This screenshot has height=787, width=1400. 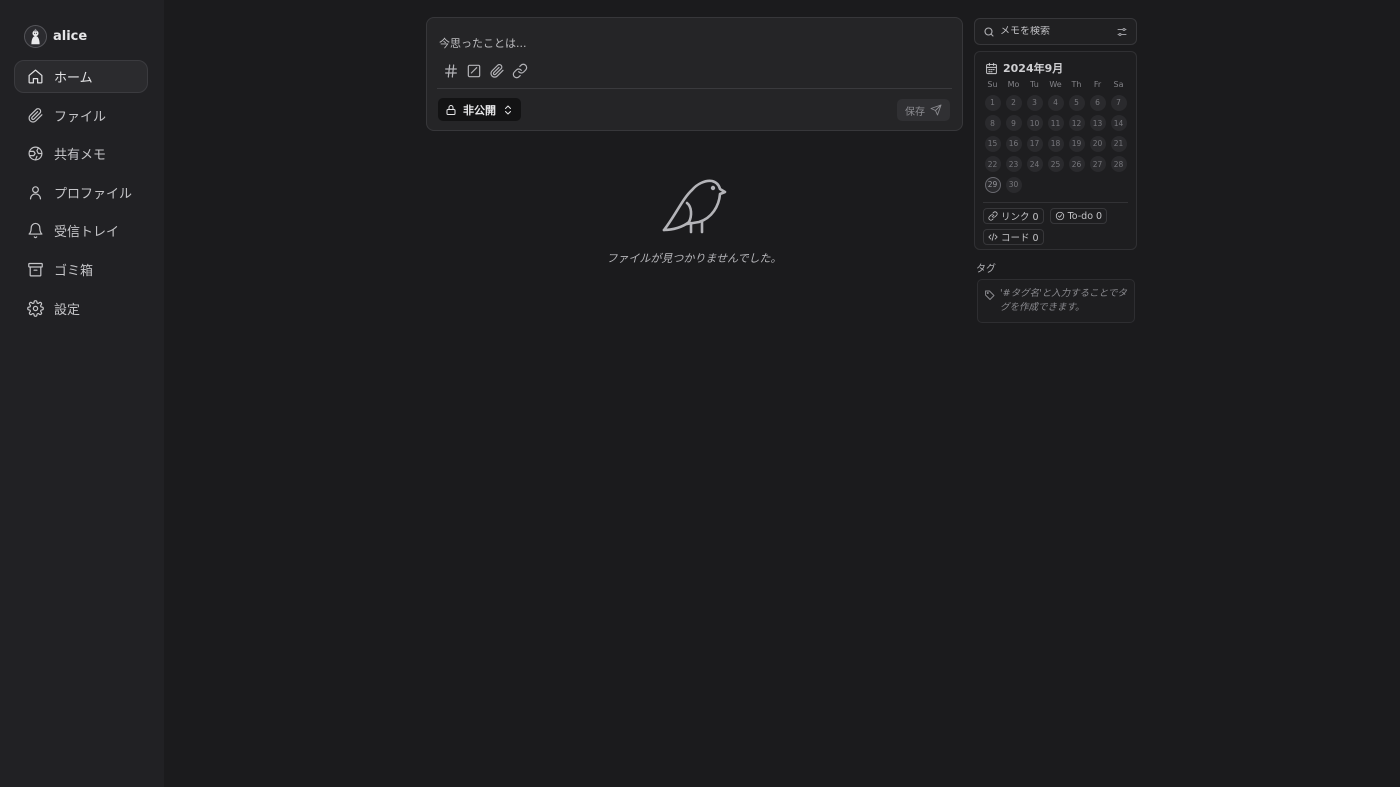 What do you see at coordinates (1033, 68) in the screenshot?
I see `calendar-month: 2024年9月` at bounding box center [1033, 68].